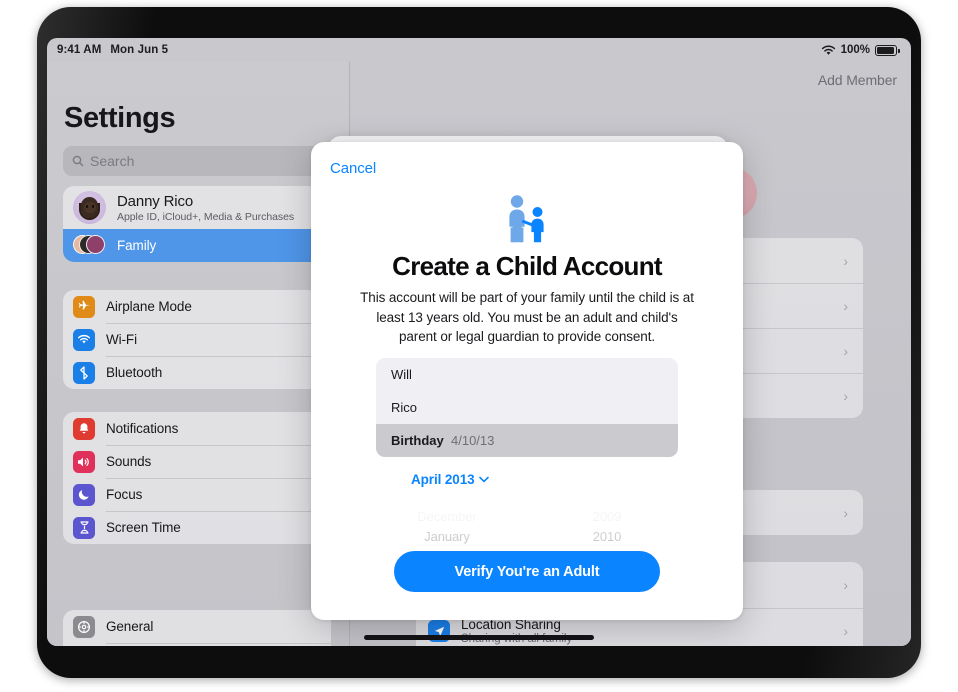 The width and height of the screenshot is (958, 692). I want to click on last-name-field: Rico, so click(527, 407).